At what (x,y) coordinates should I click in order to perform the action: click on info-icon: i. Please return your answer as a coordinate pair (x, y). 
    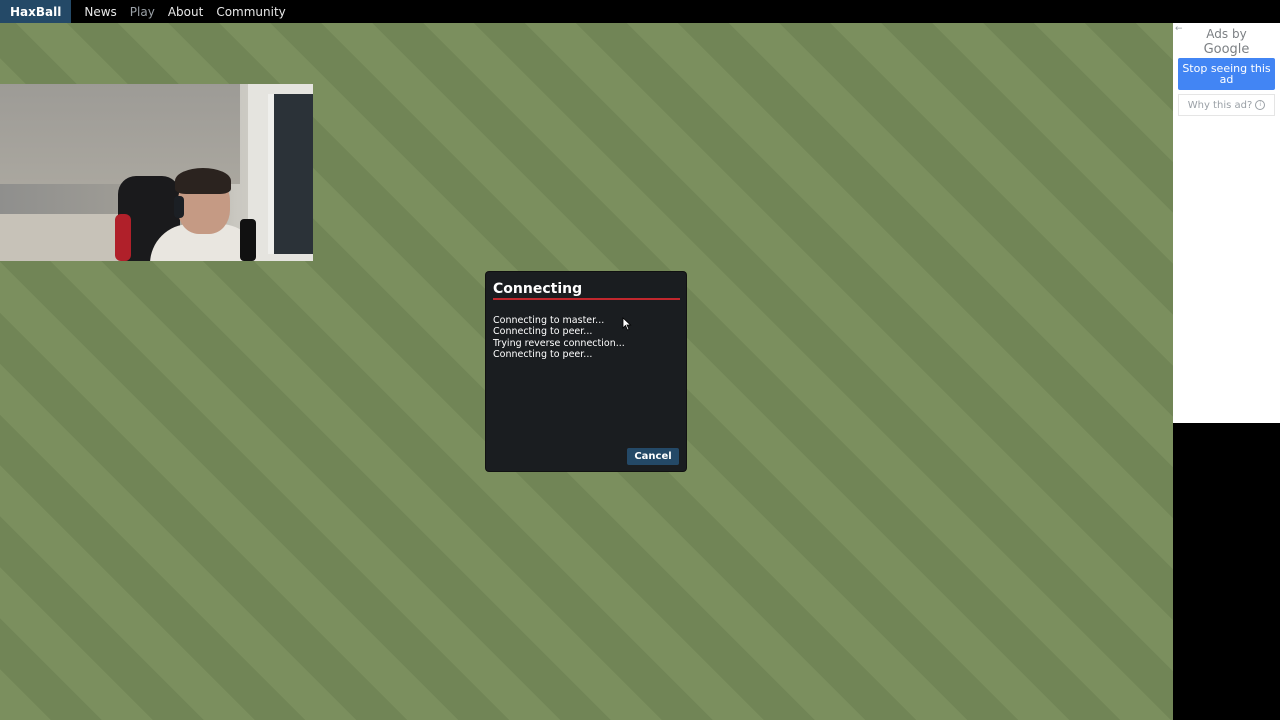
    Looking at the image, I should click on (1260, 105).